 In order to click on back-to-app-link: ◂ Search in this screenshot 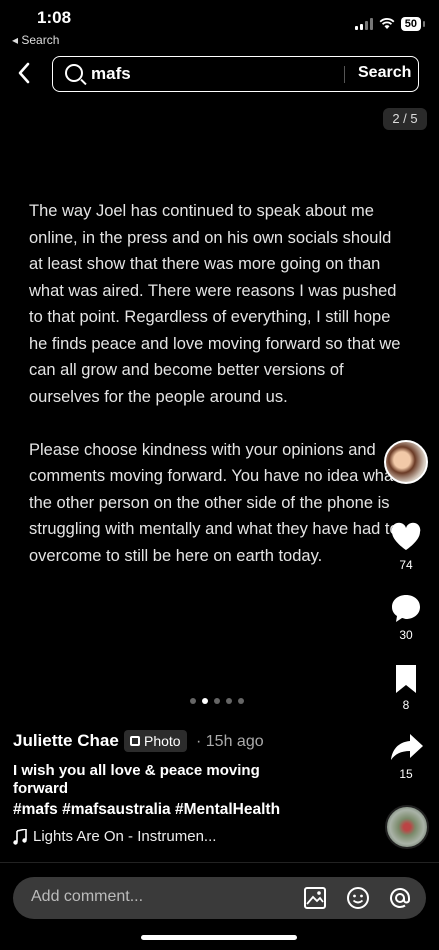, I will do `click(35, 40)`.